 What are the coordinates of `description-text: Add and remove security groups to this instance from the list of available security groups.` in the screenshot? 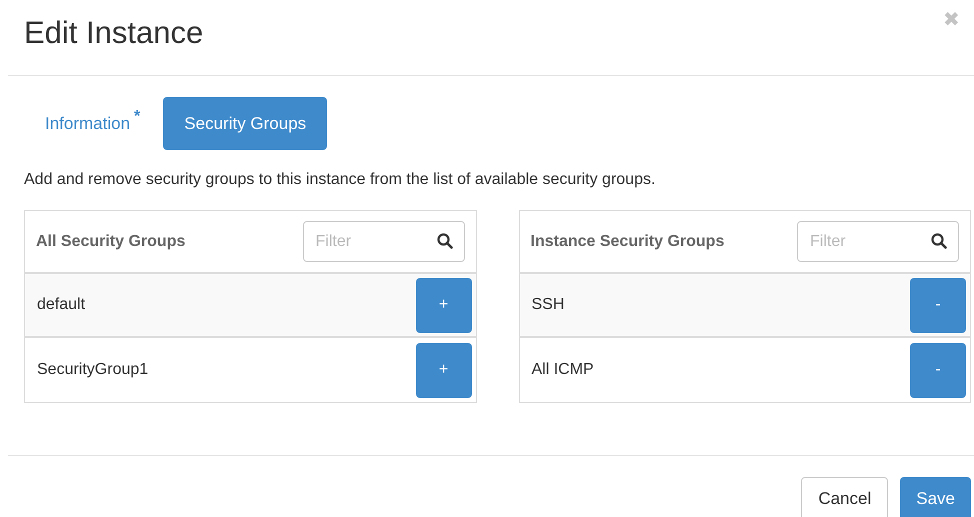 It's located at (339, 180).